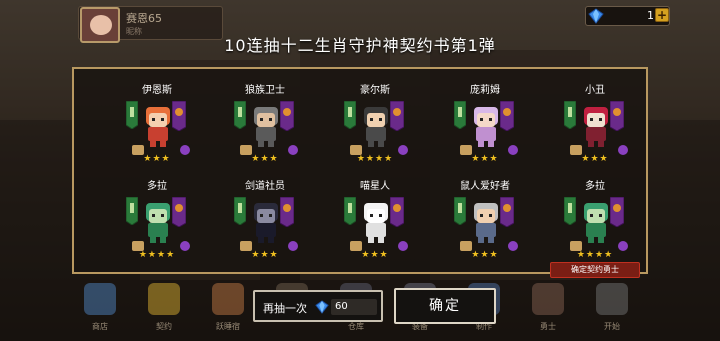 The height and width of the screenshot is (341, 720). Describe the element at coordinates (445, 306) in the screenshot. I see `confirm-button: 确定` at that location.